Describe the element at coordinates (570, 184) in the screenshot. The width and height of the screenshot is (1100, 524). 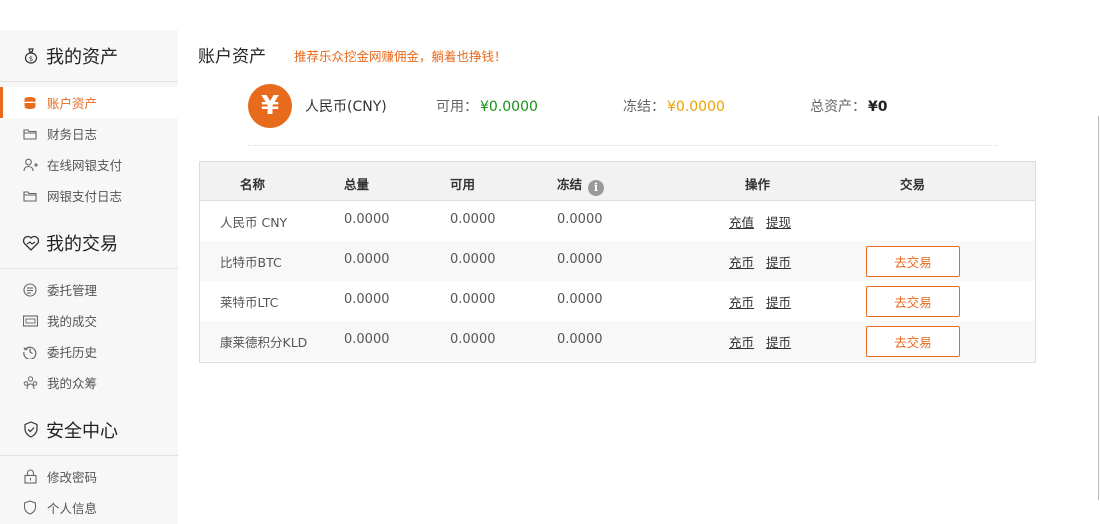
I see `header-frozen-label: 冻结` at that location.